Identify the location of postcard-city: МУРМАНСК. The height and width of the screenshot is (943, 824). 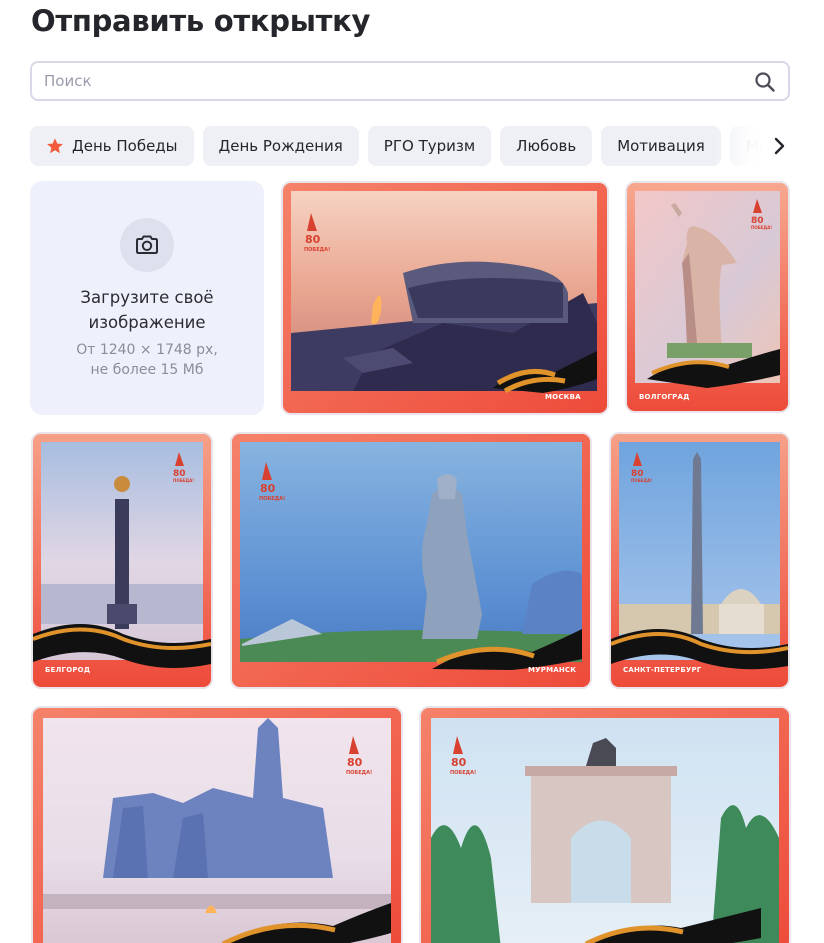
(552, 670).